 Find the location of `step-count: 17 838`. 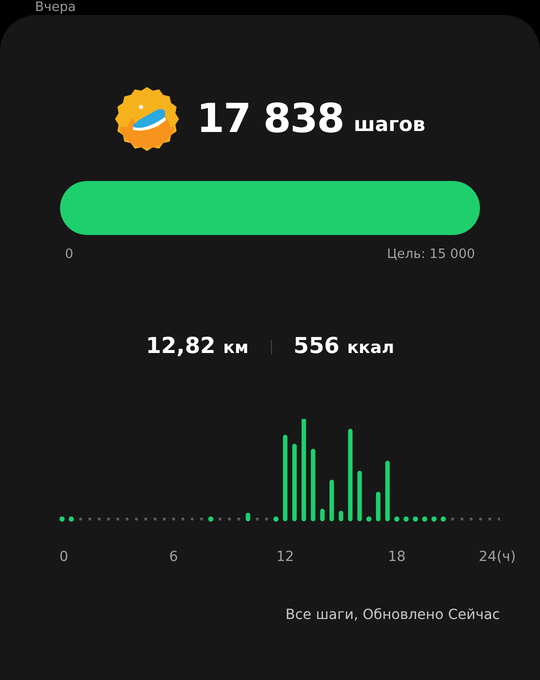

step-count: 17 838 is located at coordinates (270, 119).